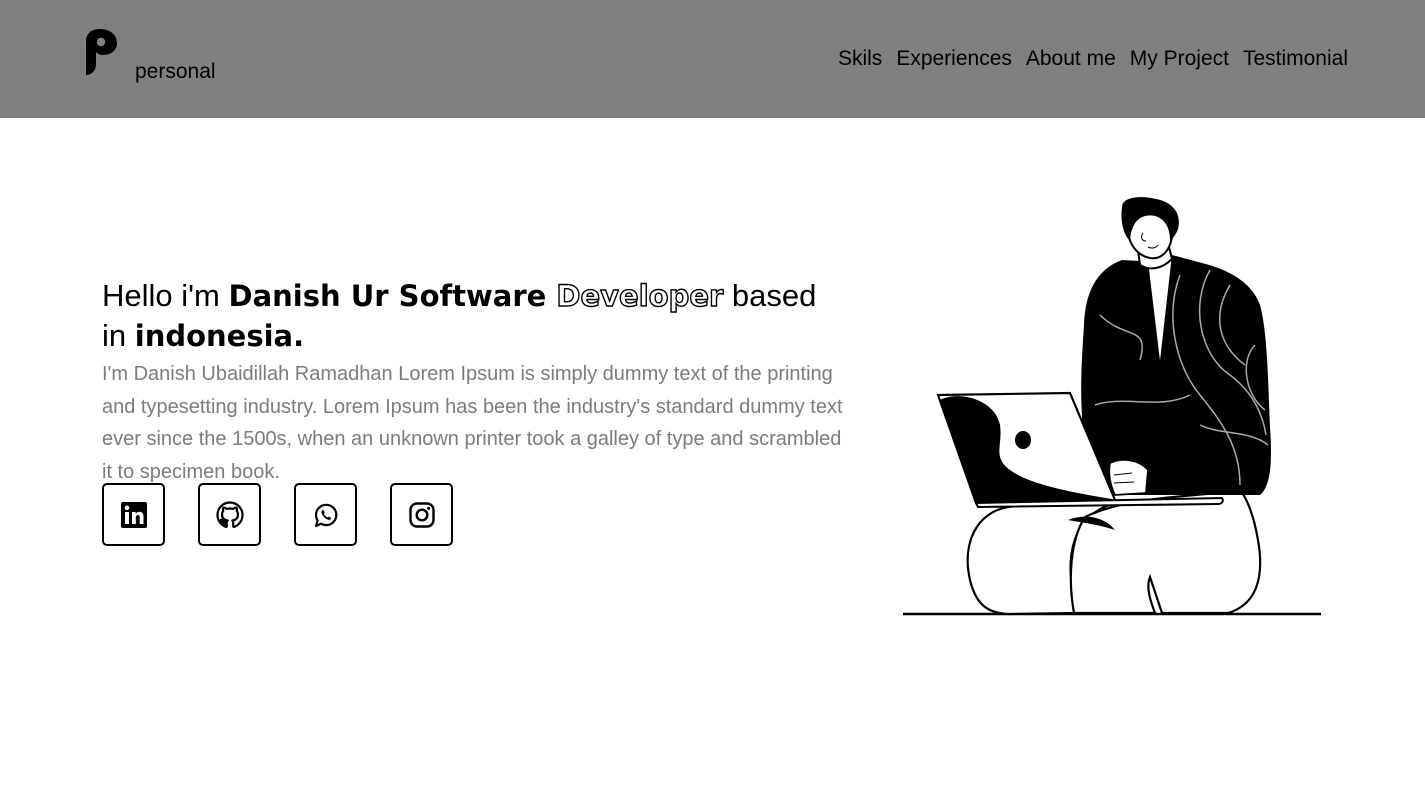  I want to click on social-links, so click(277, 514).